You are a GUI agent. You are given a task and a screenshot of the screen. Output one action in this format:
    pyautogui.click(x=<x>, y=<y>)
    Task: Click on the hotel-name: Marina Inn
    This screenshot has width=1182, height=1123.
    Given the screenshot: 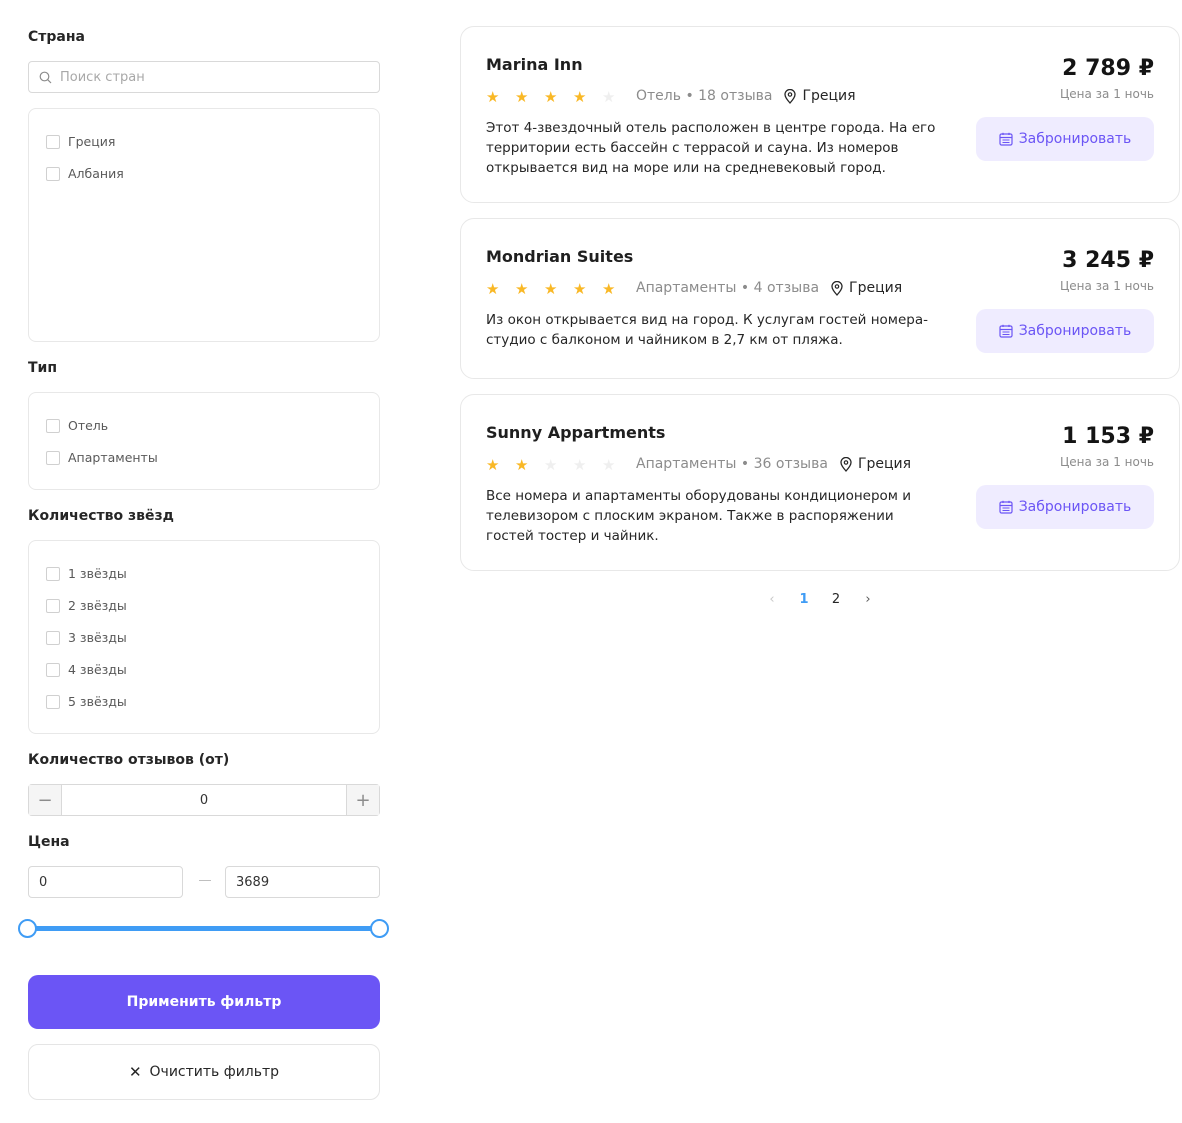 What is the action you would take?
    pyautogui.click(x=534, y=64)
    